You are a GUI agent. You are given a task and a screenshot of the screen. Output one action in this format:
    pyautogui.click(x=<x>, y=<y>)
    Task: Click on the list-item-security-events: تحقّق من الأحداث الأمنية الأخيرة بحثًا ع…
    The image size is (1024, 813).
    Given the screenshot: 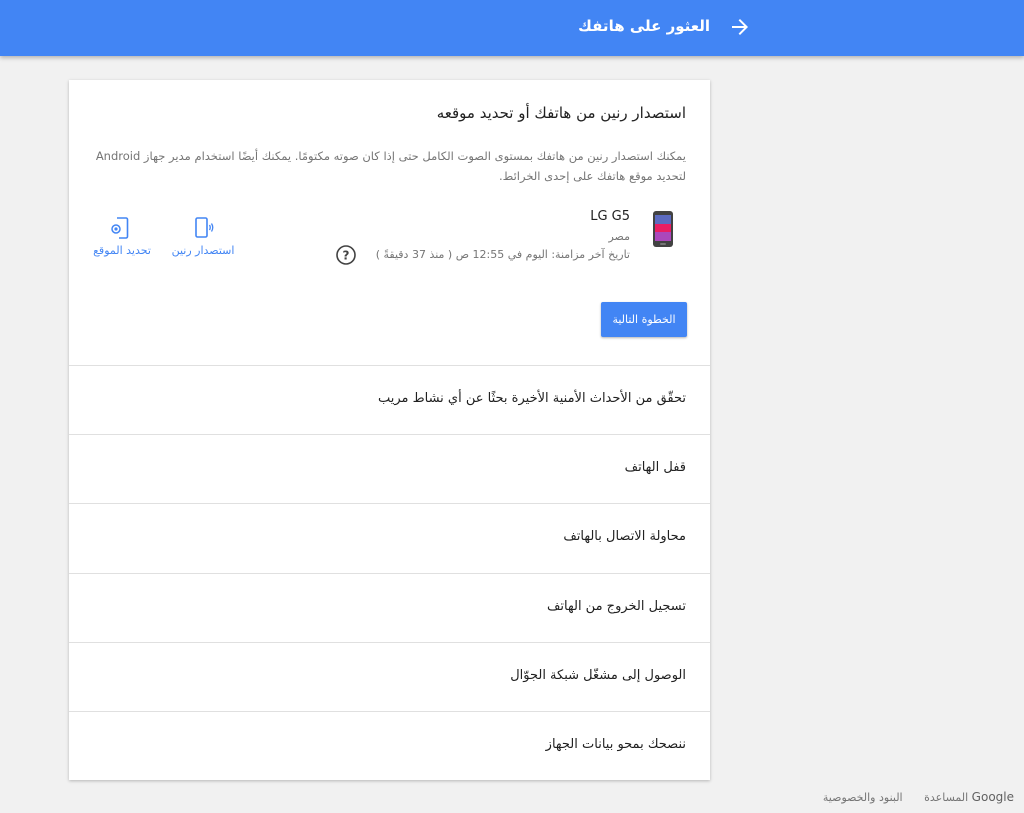 What is the action you would take?
    pyautogui.click(x=389, y=400)
    